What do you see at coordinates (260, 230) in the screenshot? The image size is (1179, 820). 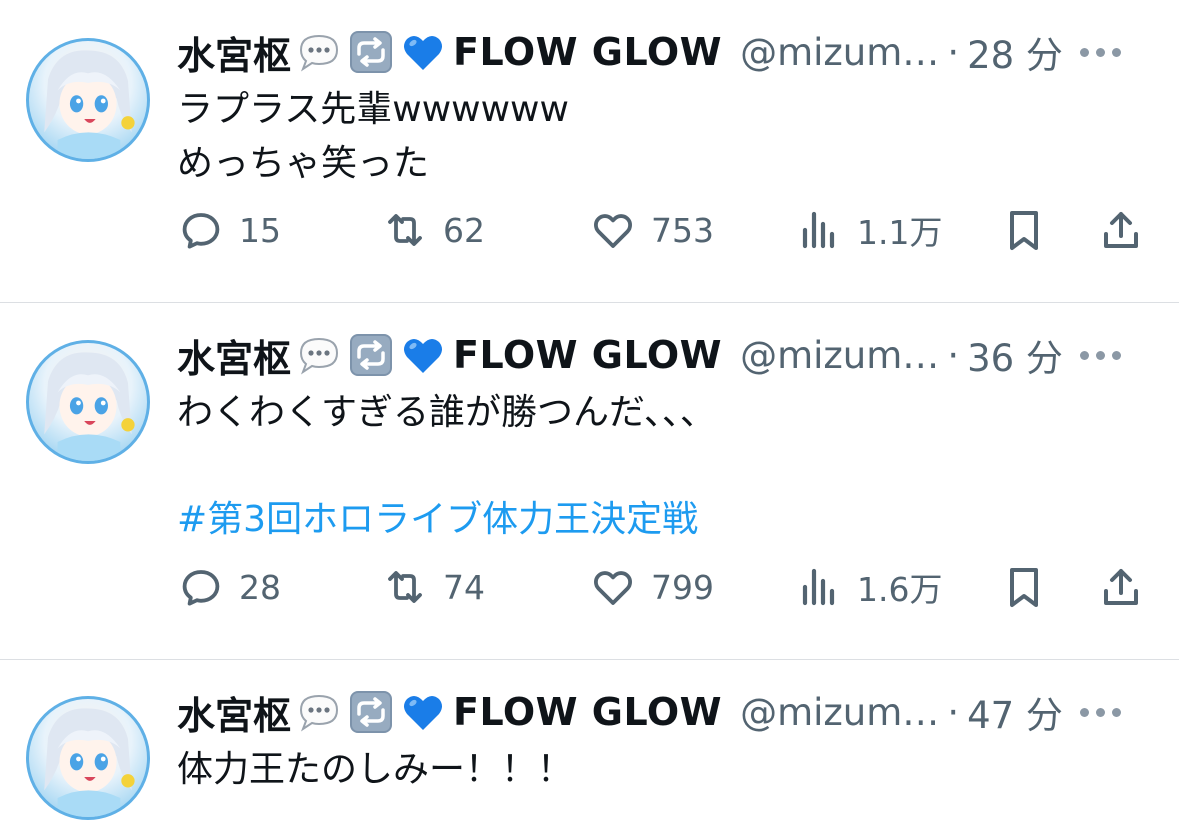 I see `reply-count: 15` at bounding box center [260, 230].